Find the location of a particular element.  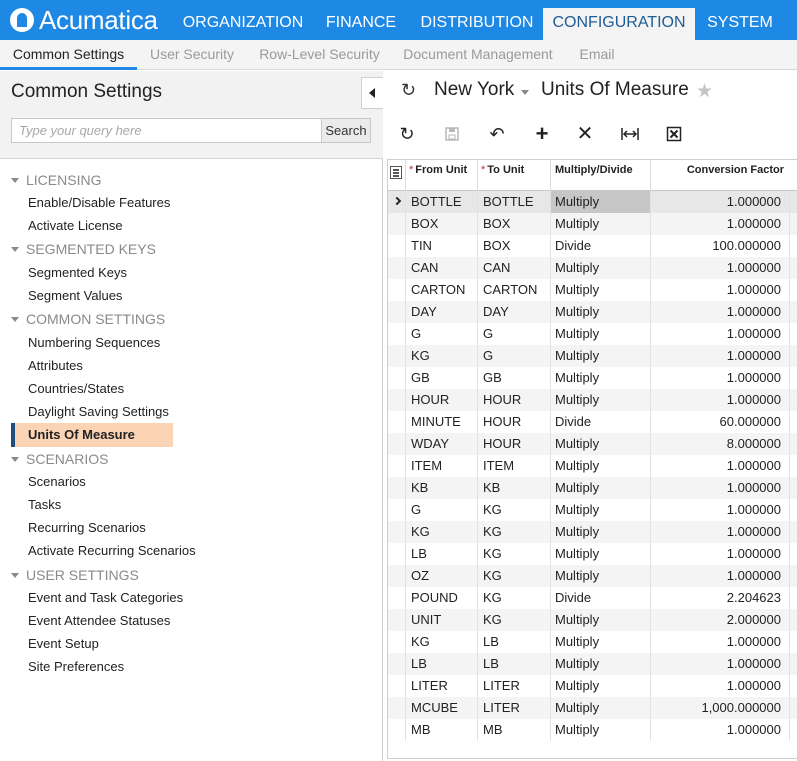

to-unit-cell: GB is located at coordinates (514, 378).